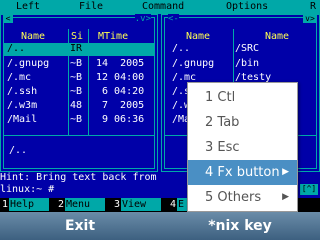  I want to click on popup-item-label: 2 Tab, so click(222, 122).